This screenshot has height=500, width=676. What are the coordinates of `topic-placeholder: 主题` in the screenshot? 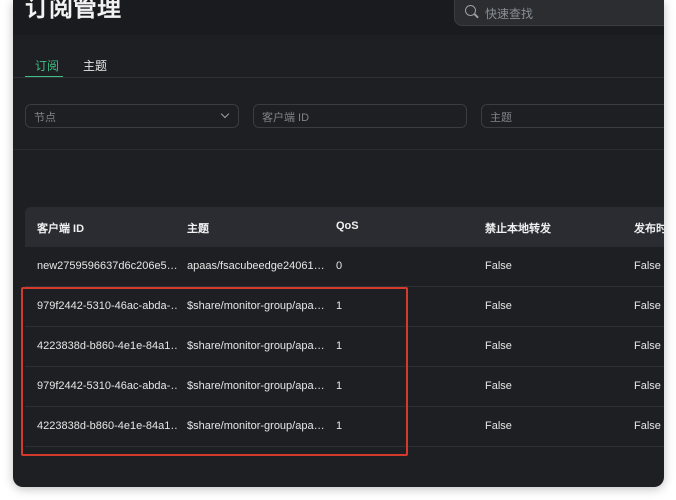 It's located at (501, 118).